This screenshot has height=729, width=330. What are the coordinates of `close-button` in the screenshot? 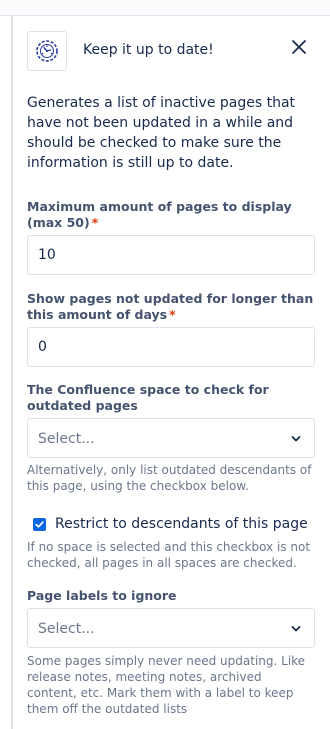 It's located at (299, 47).